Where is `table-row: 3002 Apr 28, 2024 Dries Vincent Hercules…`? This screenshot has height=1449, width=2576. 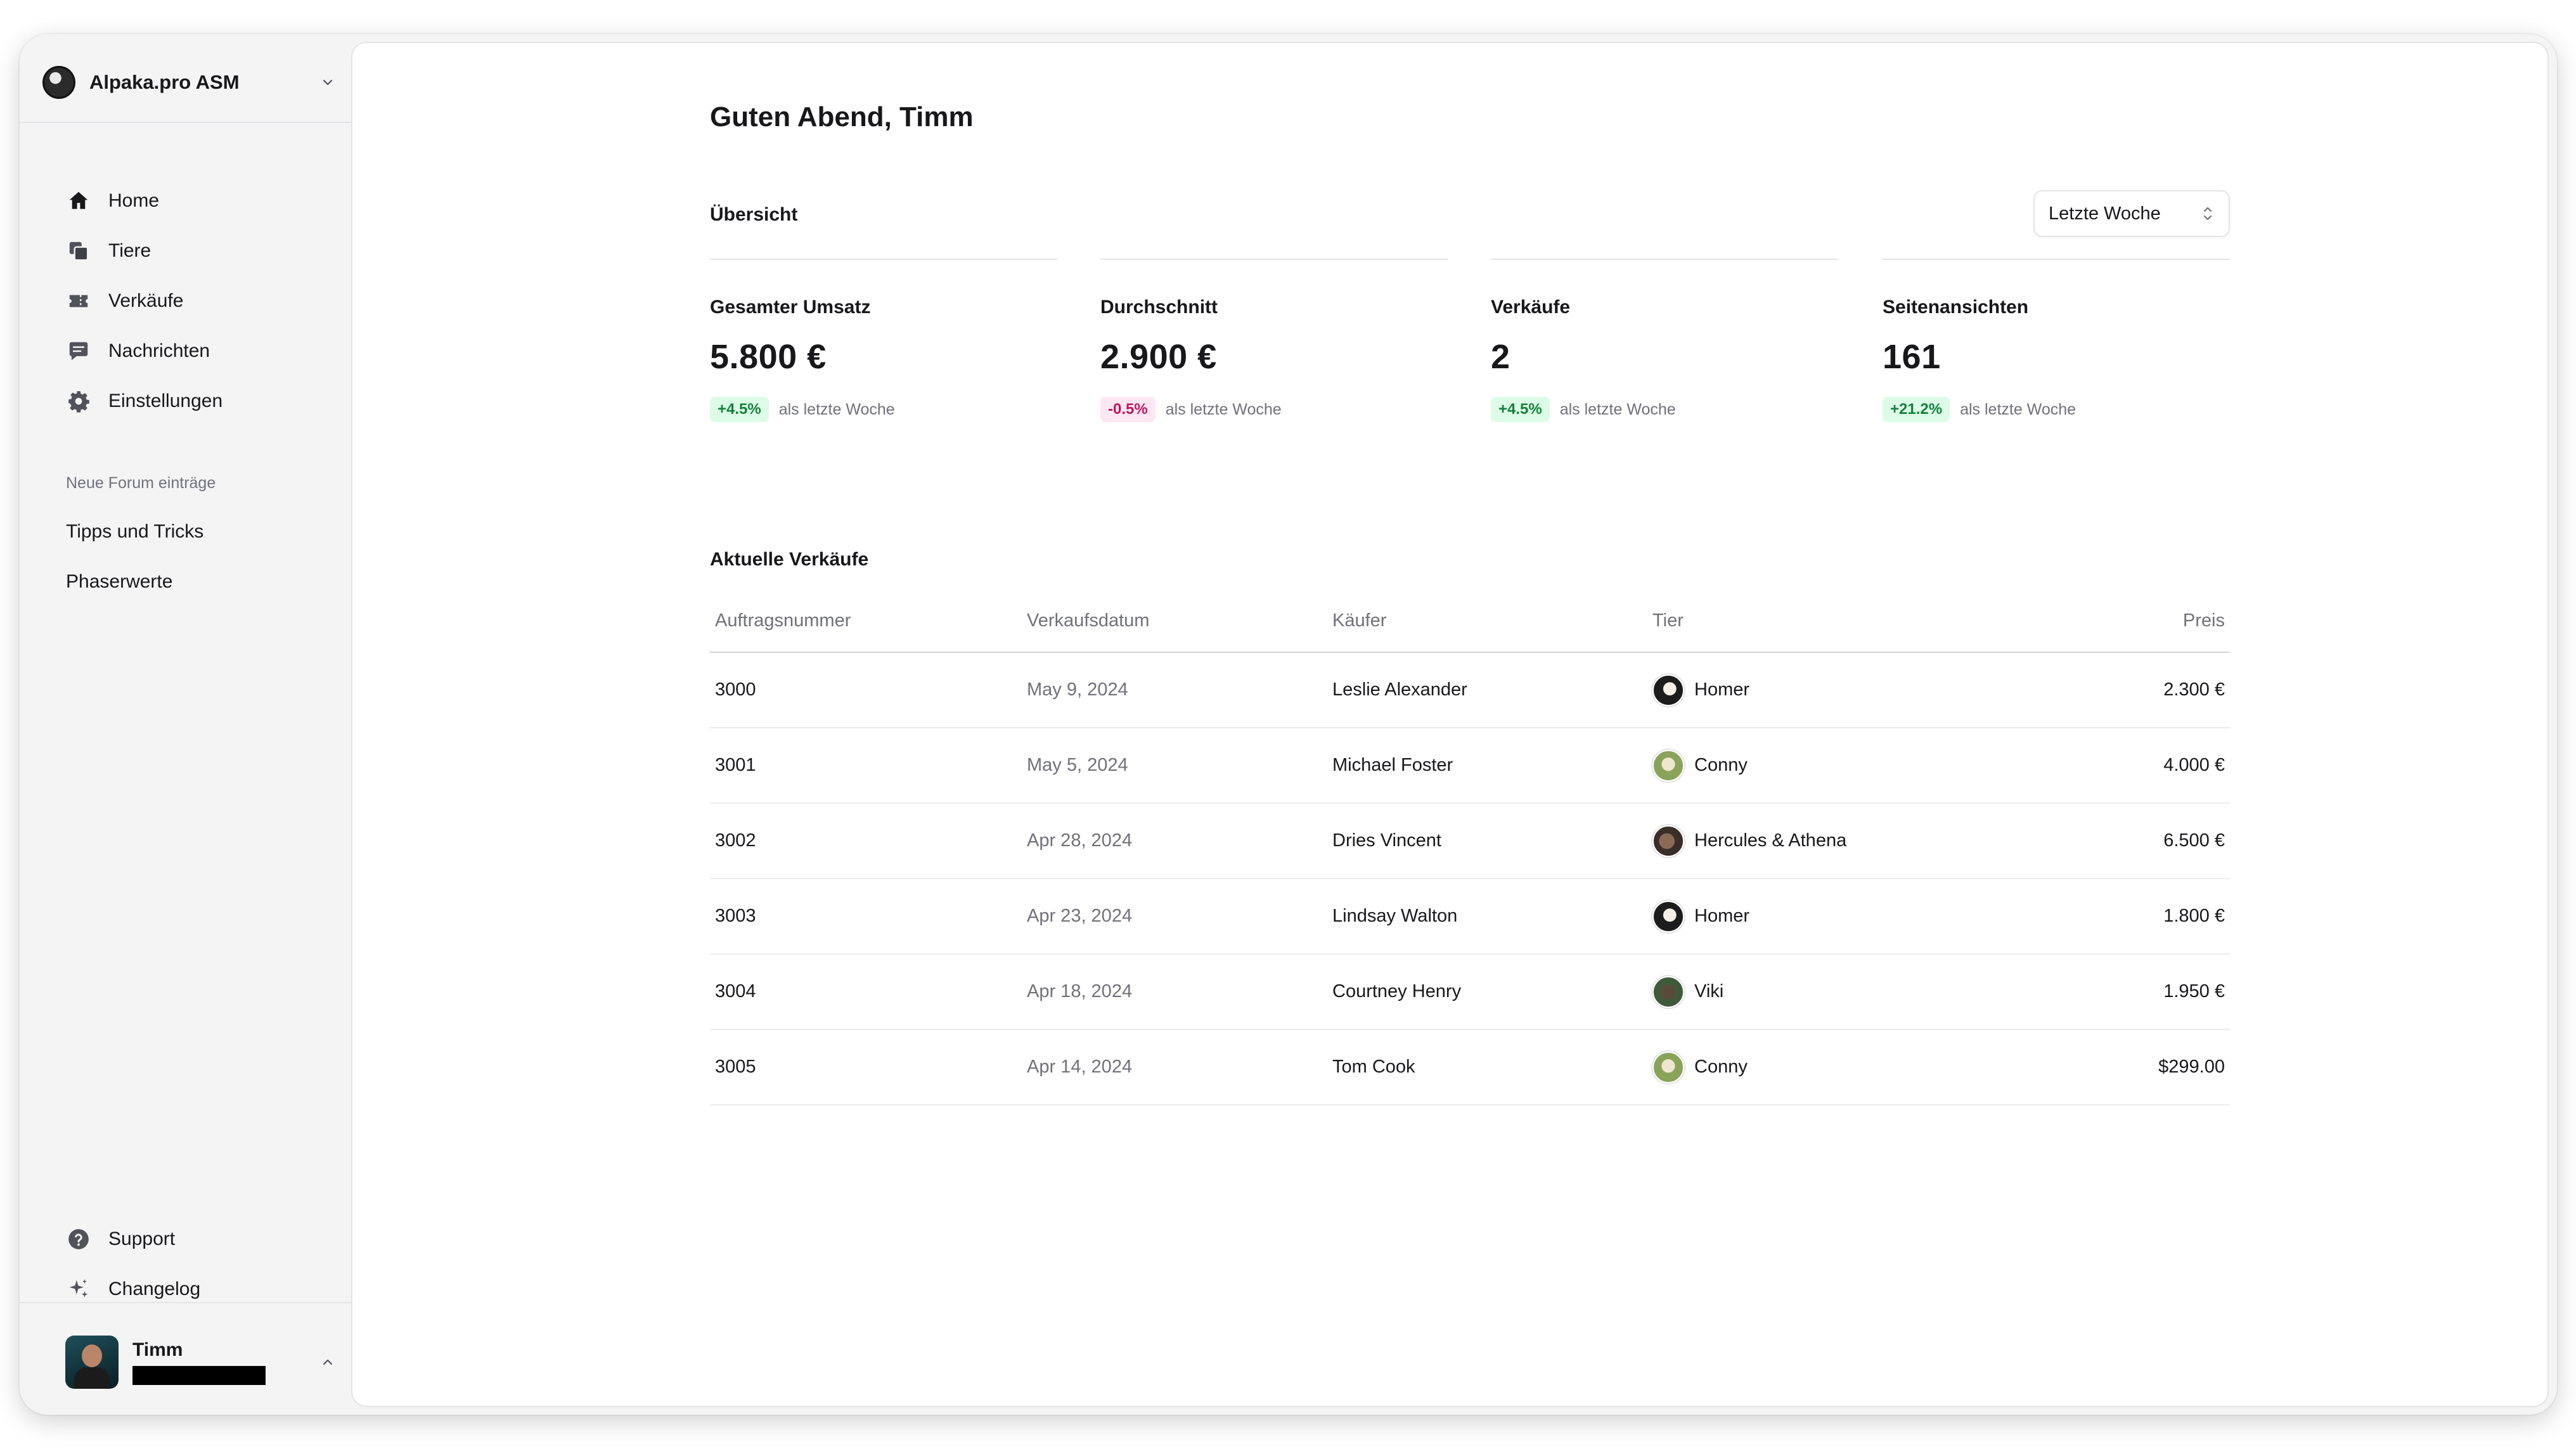
table-row: 3002 Apr 28, 2024 Dries Vincent Hercules… is located at coordinates (1470, 841).